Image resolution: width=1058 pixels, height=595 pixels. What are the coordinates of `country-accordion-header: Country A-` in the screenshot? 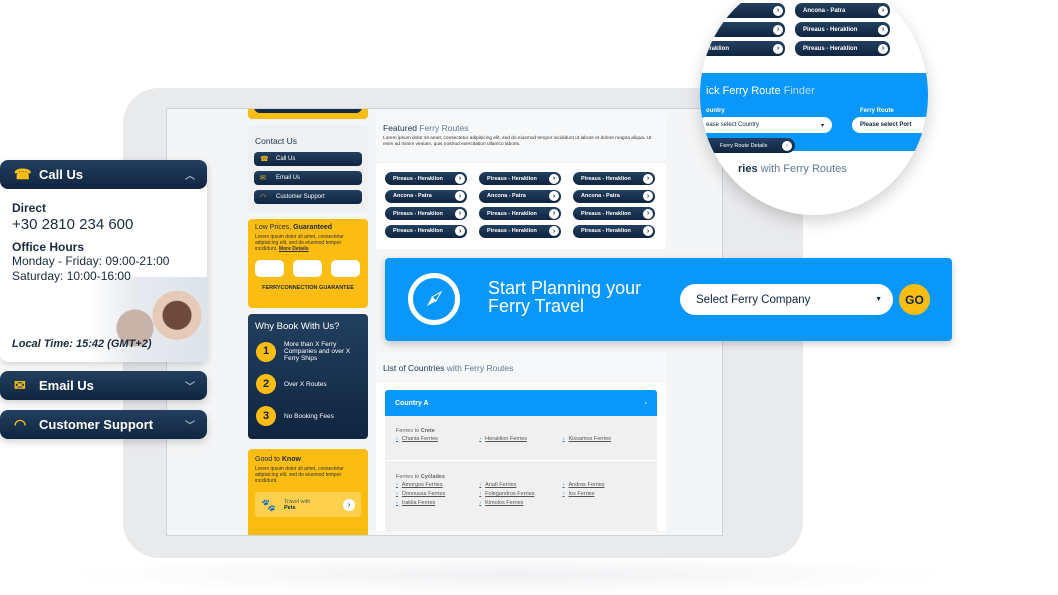 It's located at (521, 403).